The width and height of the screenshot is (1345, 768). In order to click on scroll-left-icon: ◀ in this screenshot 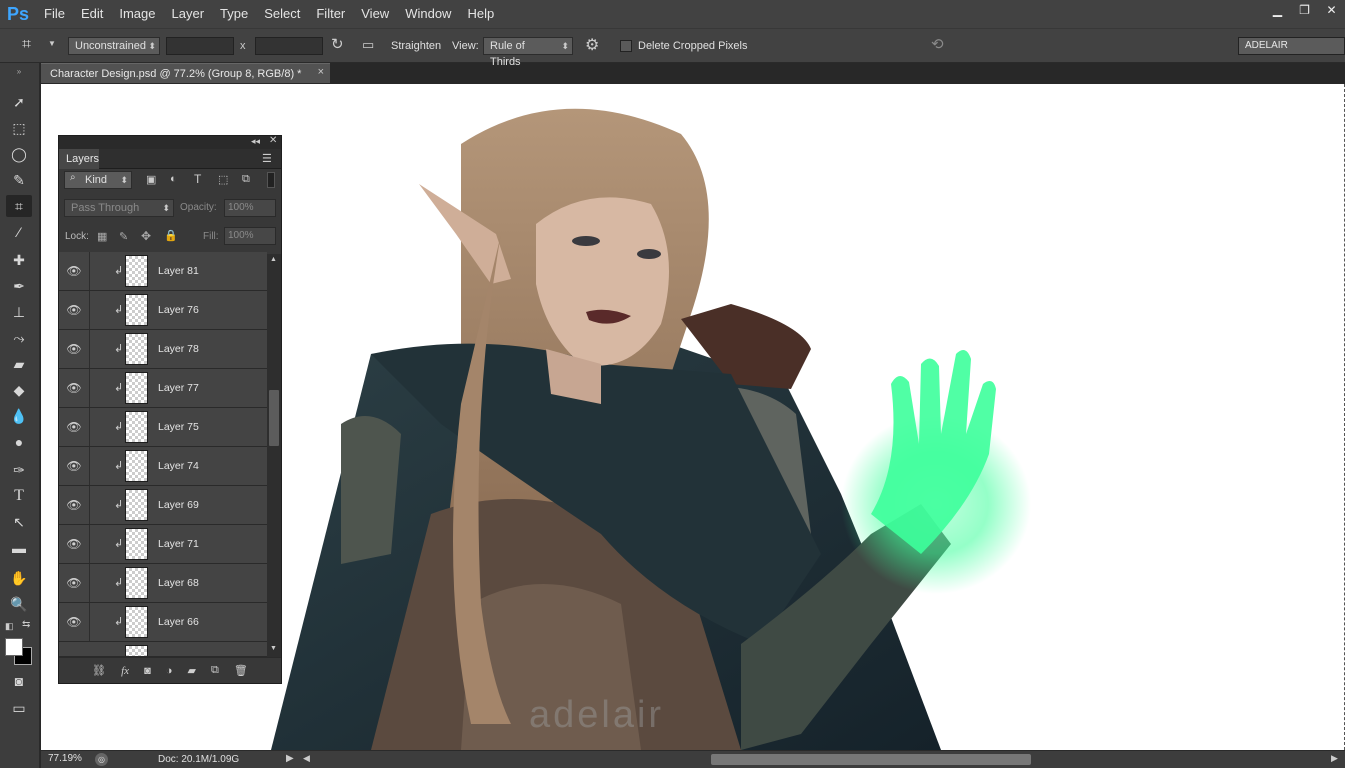, I will do `click(306, 758)`.